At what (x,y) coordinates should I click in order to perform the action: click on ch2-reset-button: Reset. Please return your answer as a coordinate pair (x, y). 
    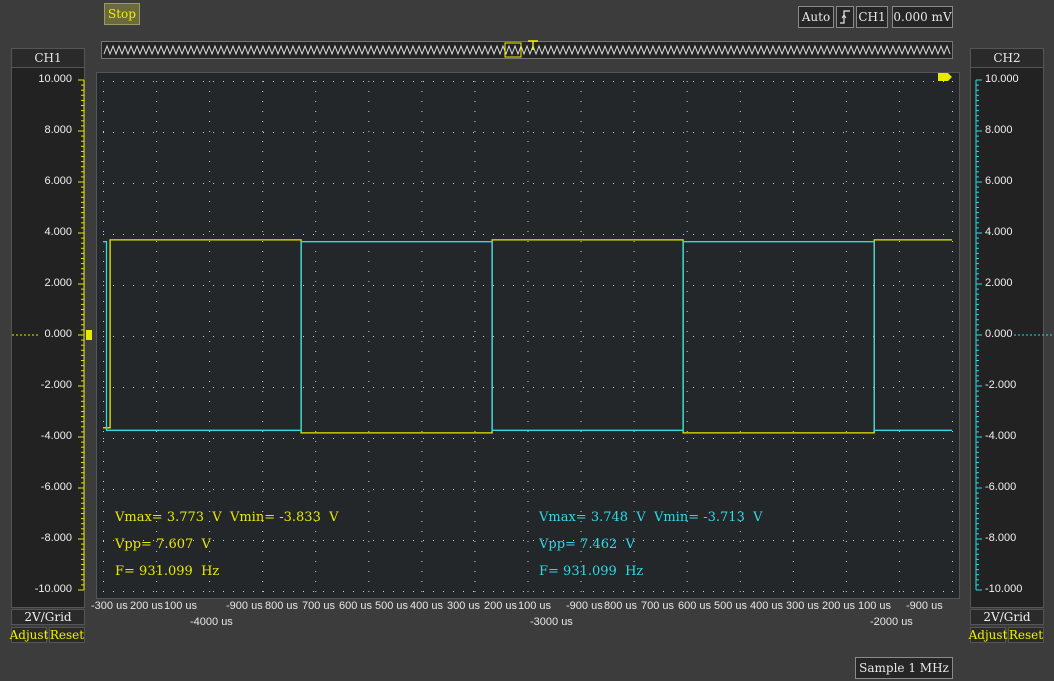
    Looking at the image, I should click on (1026, 635).